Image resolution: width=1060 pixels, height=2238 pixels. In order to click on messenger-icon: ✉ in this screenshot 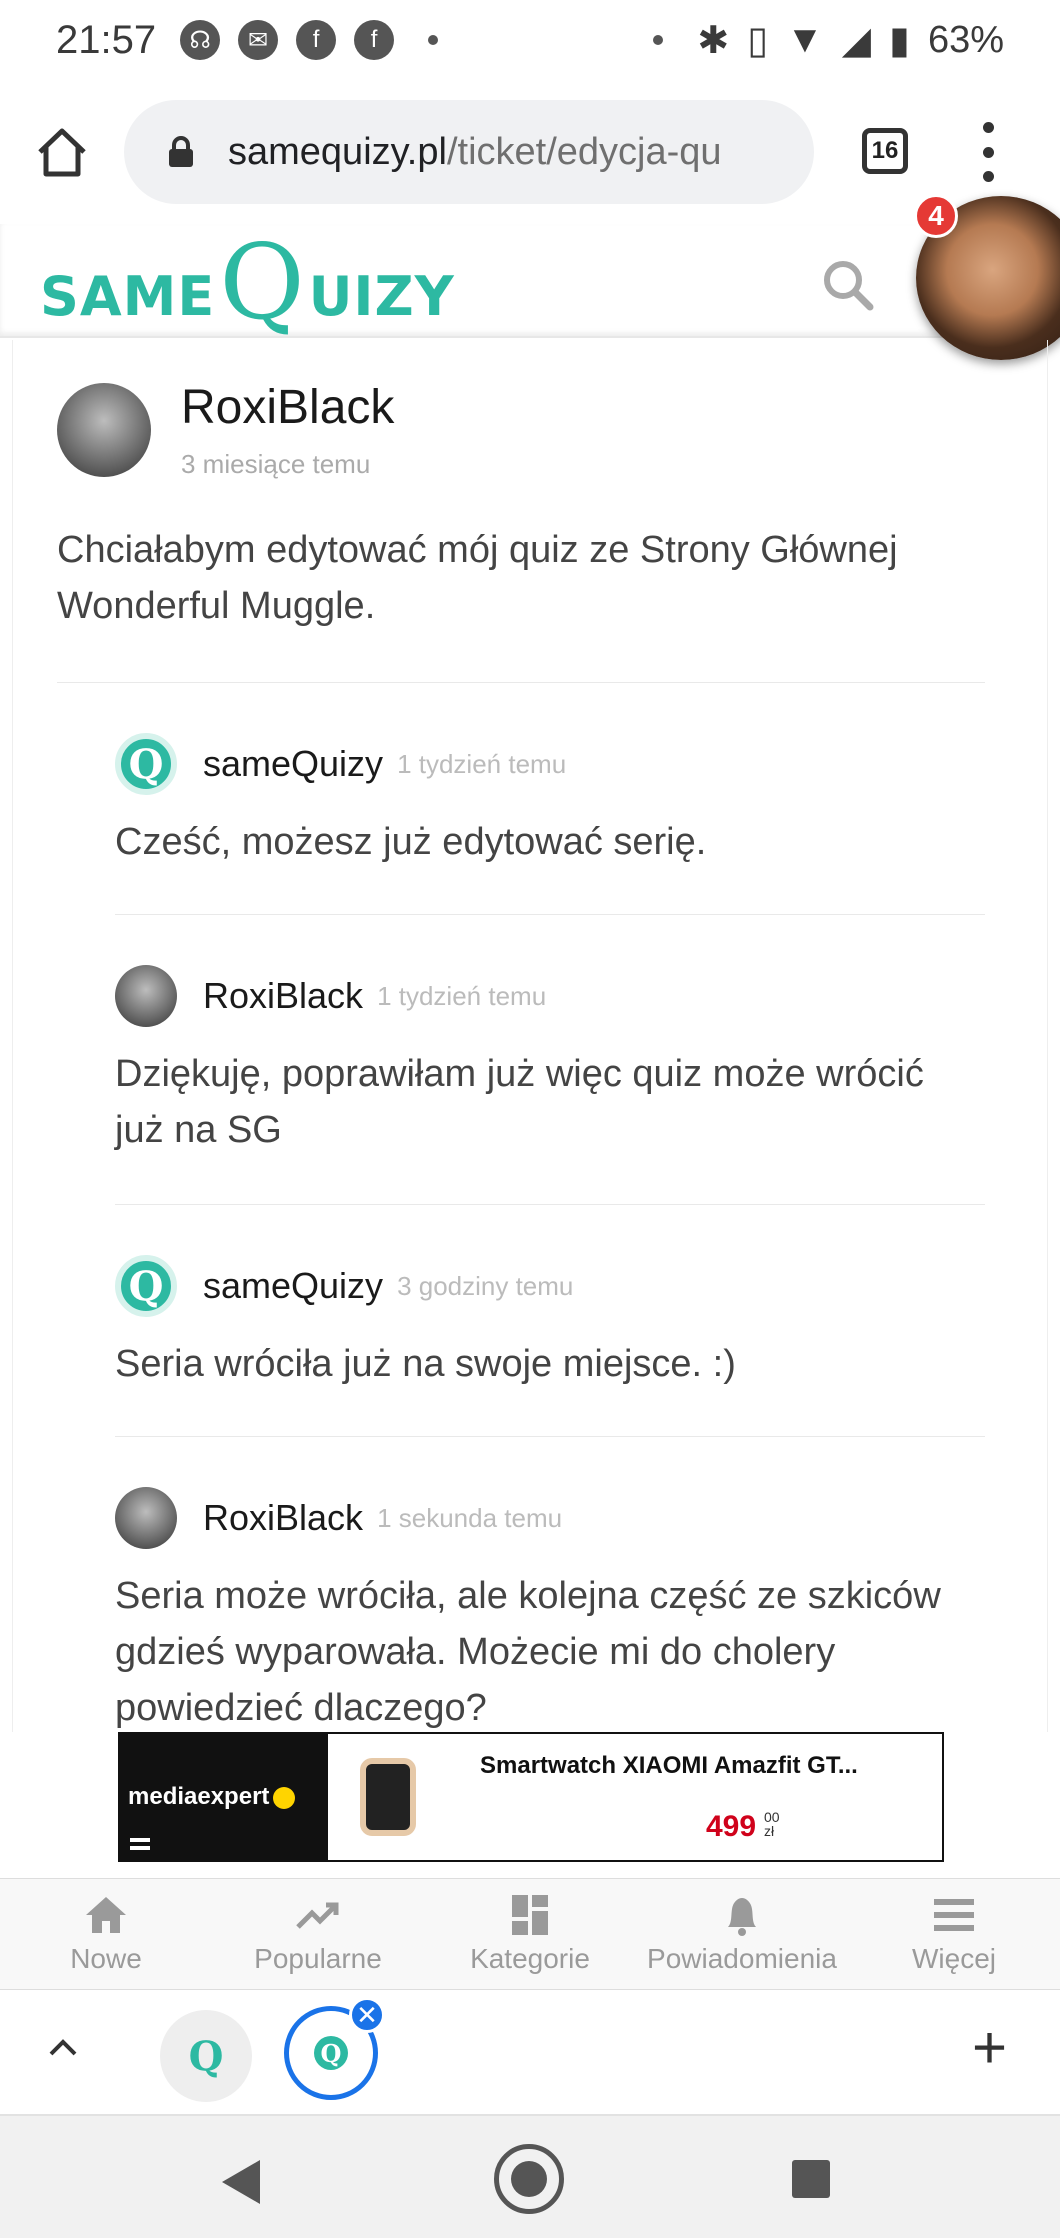, I will do `click(258, 40)`.